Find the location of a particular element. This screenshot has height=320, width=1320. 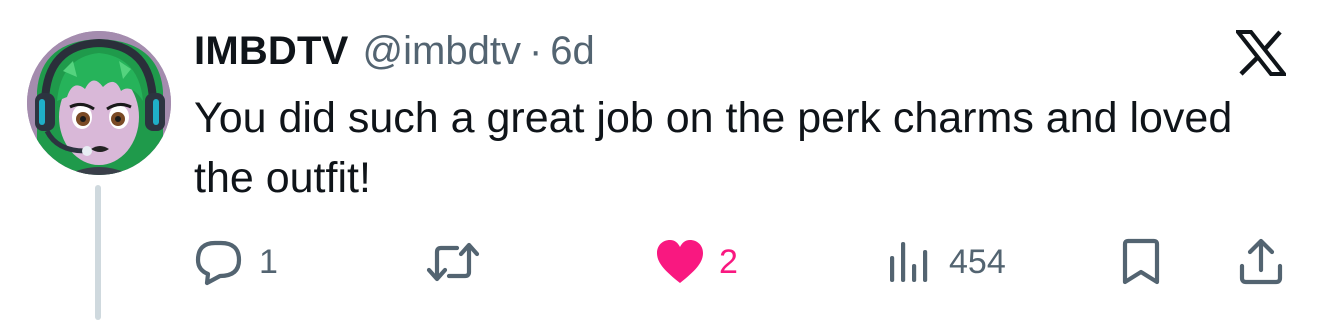

views-bar-chart-icon is located at coordinates (911, 262).